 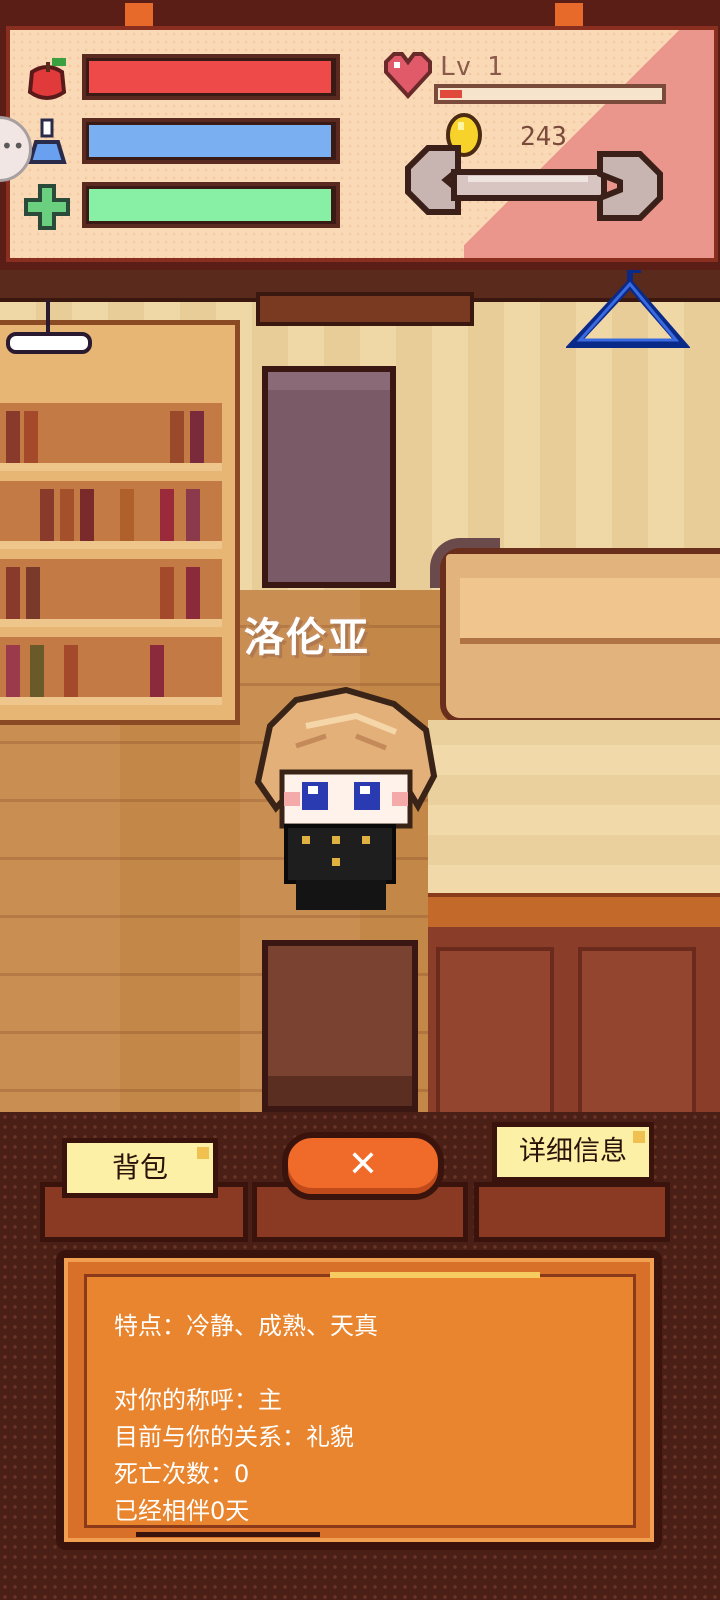 What do you see at coordinates (471, 67) in the screenshot?
I see `level-label: Lv 1` at bounding box center [471, 67].